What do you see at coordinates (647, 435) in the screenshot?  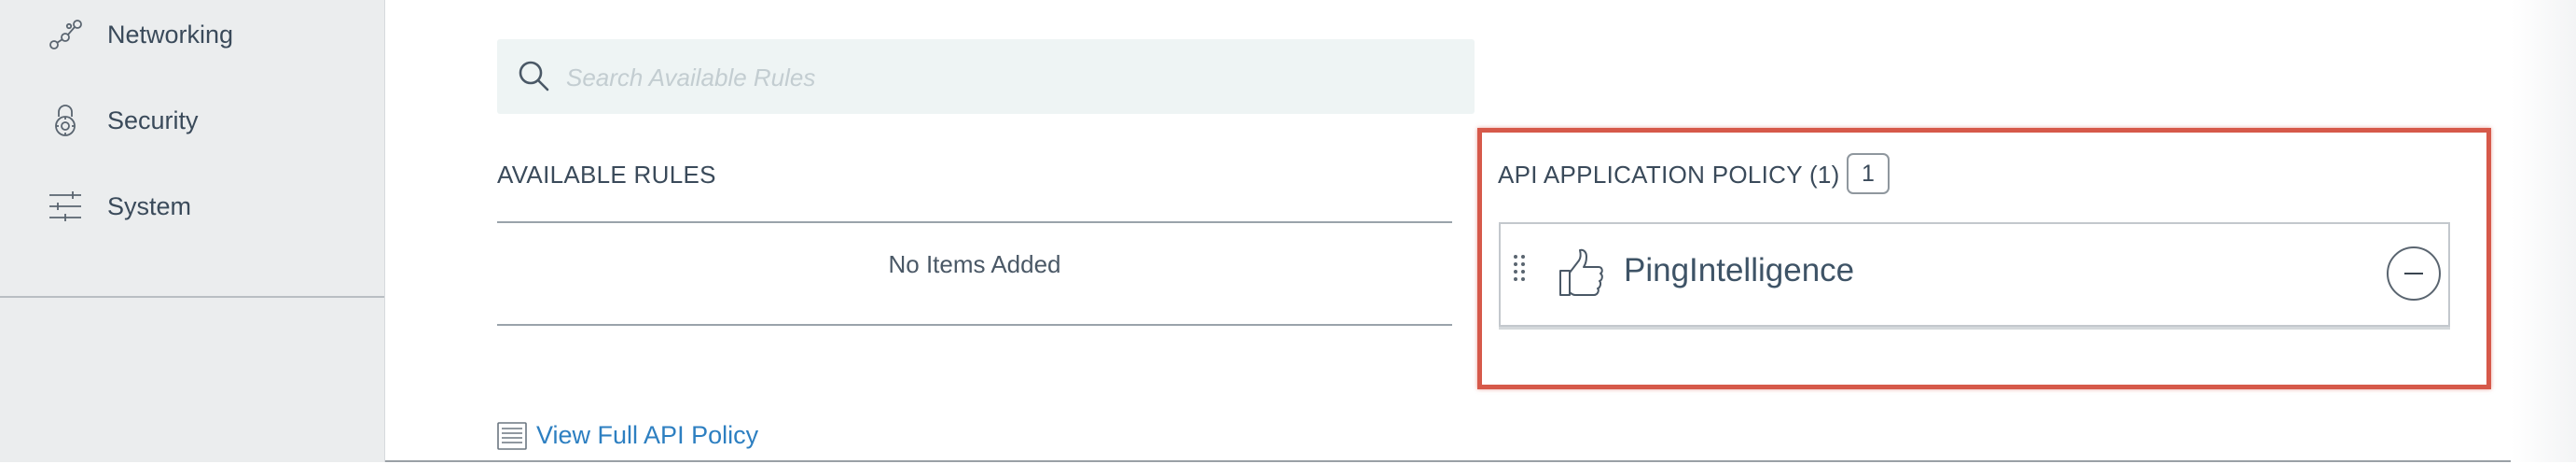 I see `view-full-api-policy-label: View Full API Policy` at bounding box center [647, 435].